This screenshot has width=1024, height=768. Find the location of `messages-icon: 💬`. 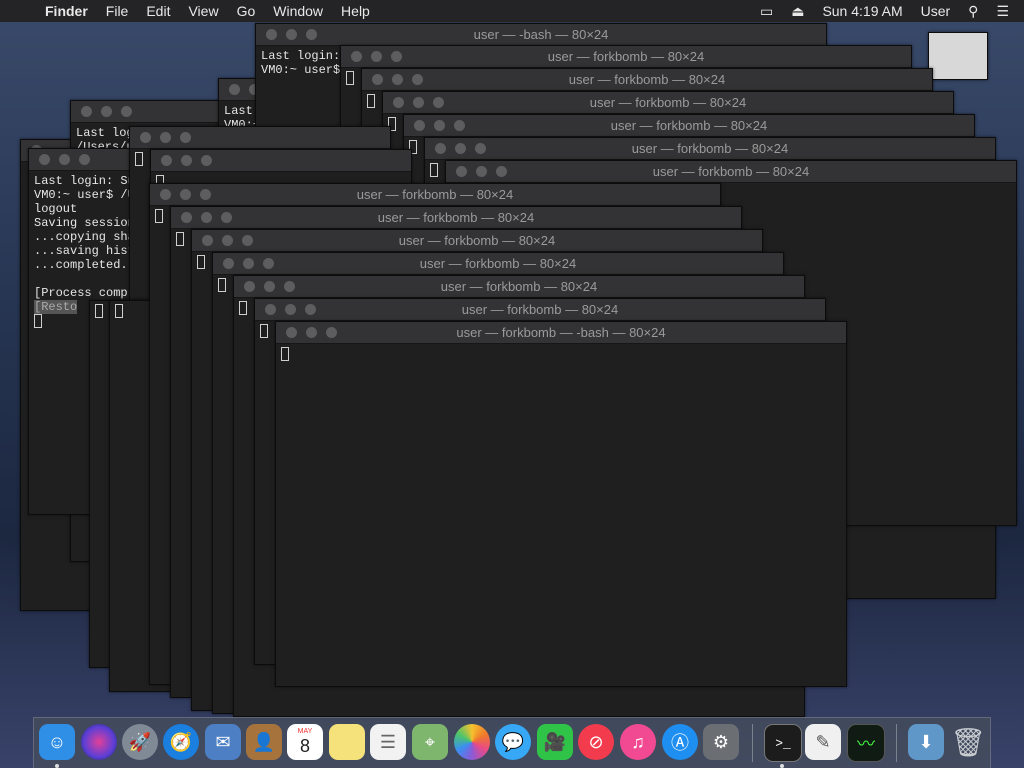

messages-icon: 💬 is located at coordinates (513, 742).